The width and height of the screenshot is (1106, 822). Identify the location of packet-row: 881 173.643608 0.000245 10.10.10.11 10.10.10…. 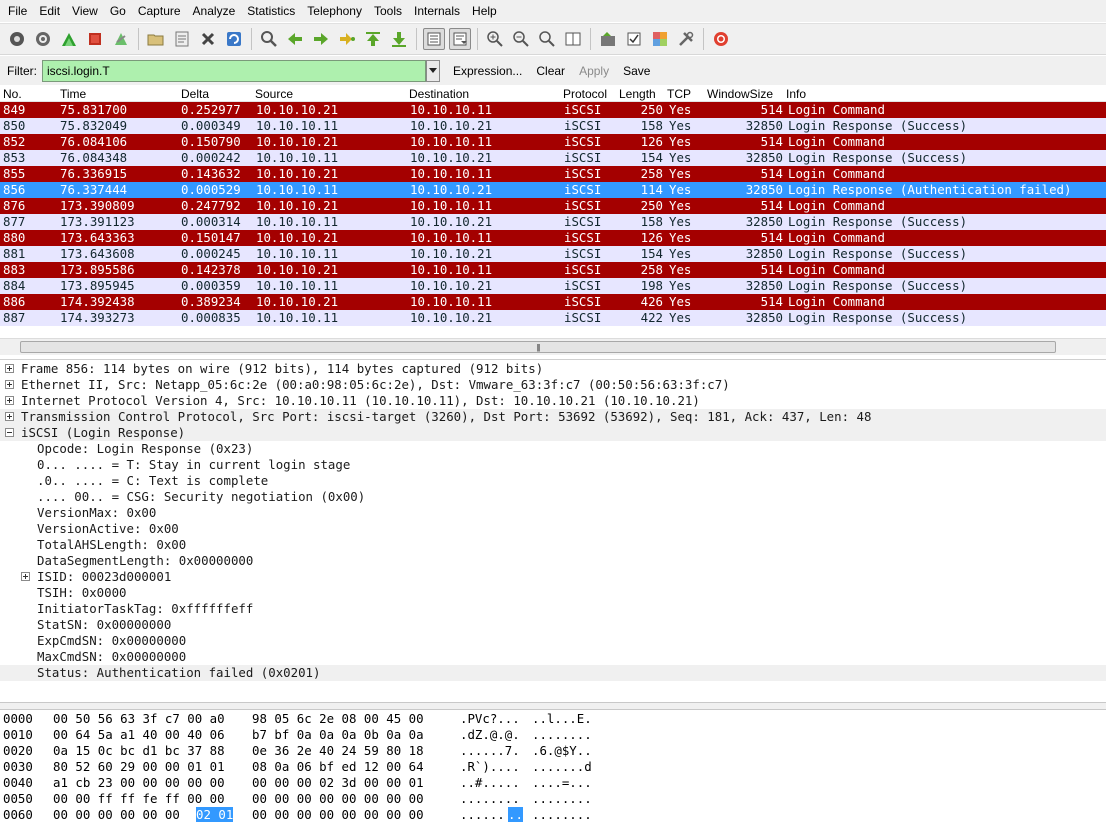
(553, 254).